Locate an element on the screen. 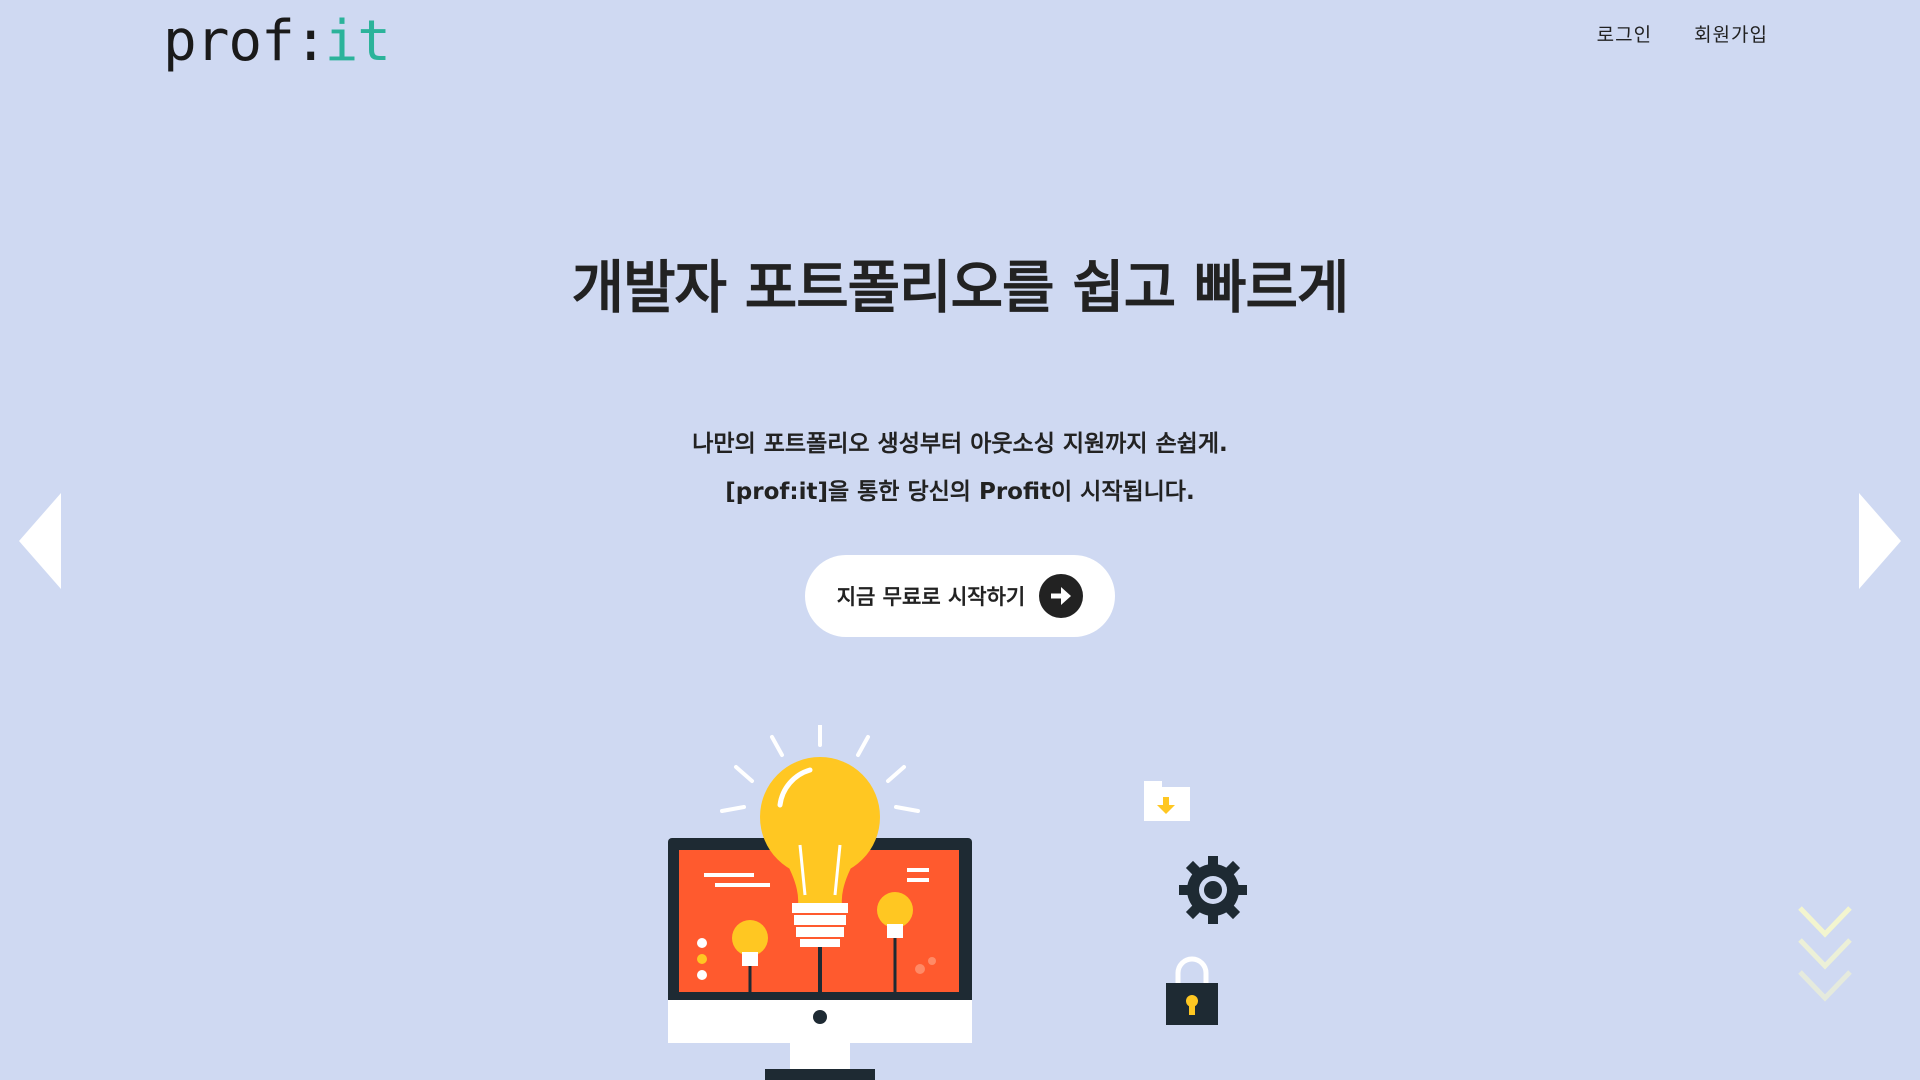 This screenshot has height=1080, width=1920. hero-subline-2: [prof:it]을 통한 당신의 Profit이 시작됩니다. is located at coordinates (960, 492).